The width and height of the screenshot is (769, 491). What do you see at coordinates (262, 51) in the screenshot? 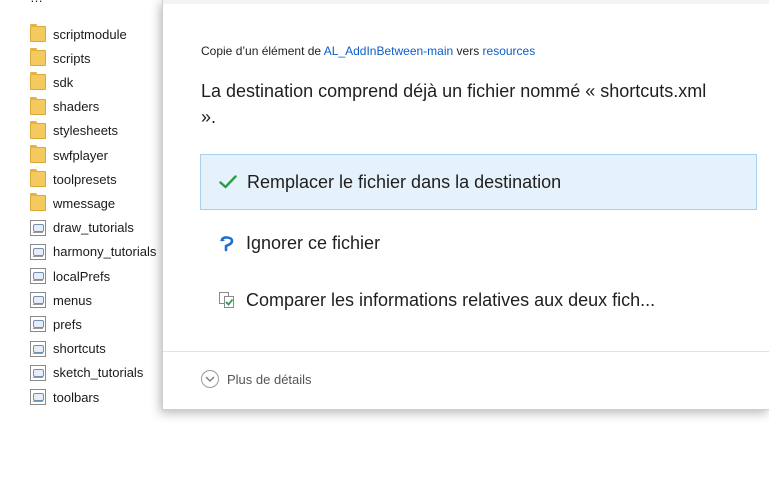
I see `subtitle-prefix: Copie d’un élément de` at bounding box center [262, 51].